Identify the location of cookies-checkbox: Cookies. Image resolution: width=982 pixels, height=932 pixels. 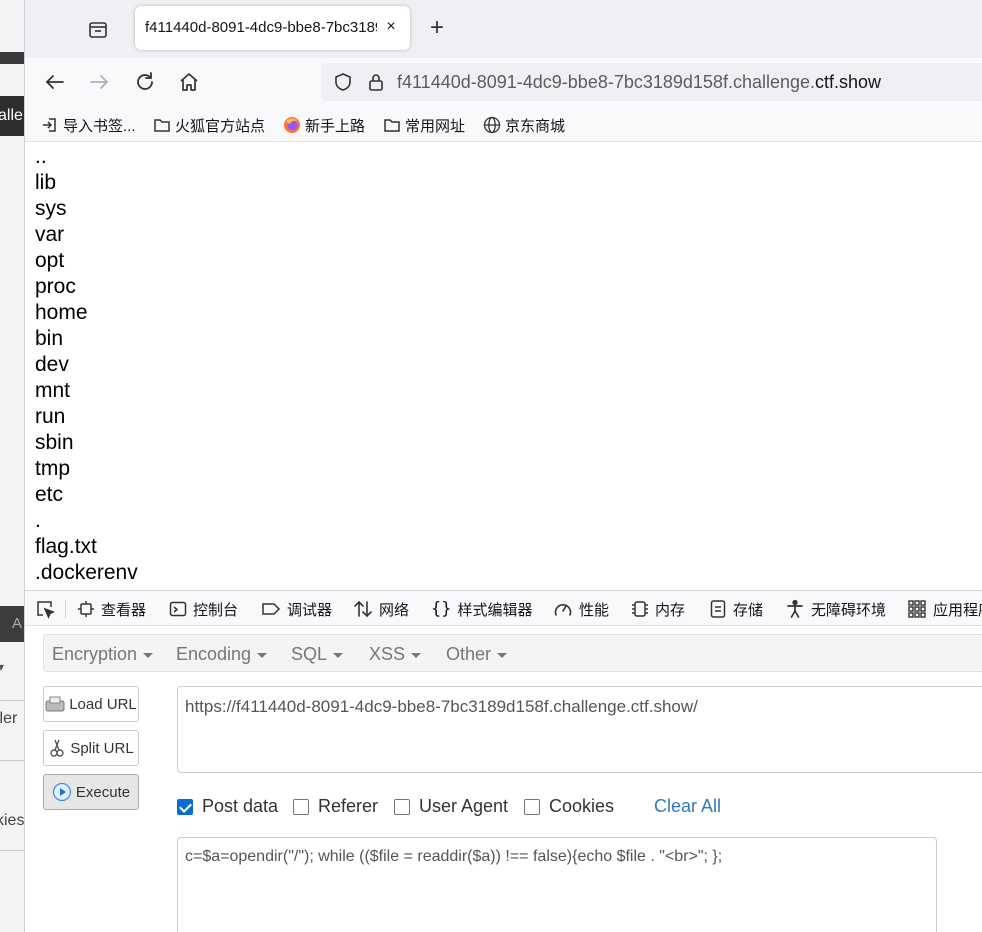
(569, 806).